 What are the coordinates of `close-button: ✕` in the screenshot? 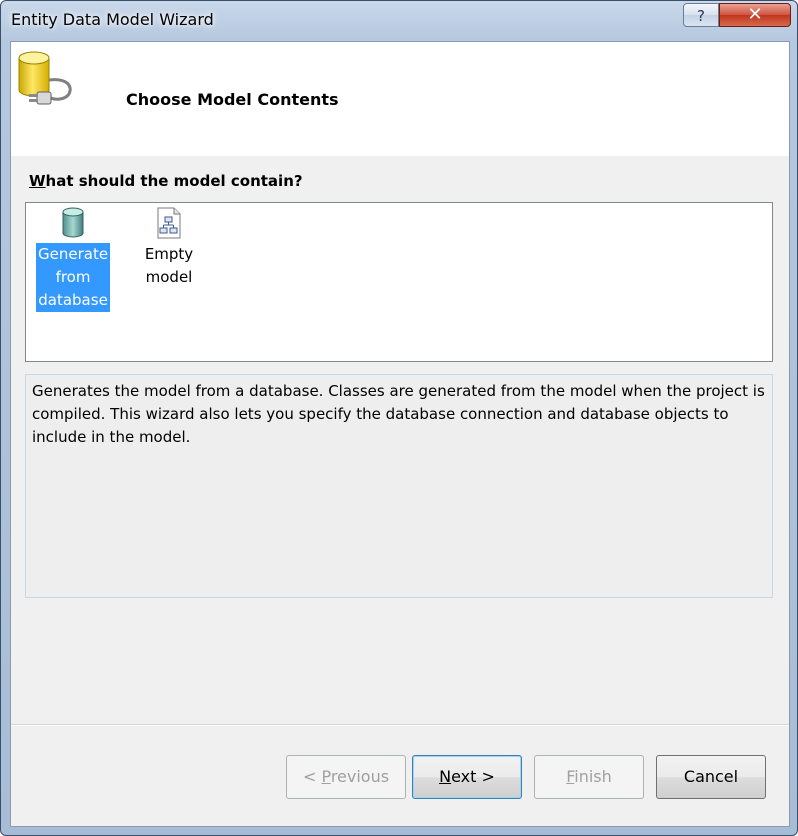 It's located at (755, 15).